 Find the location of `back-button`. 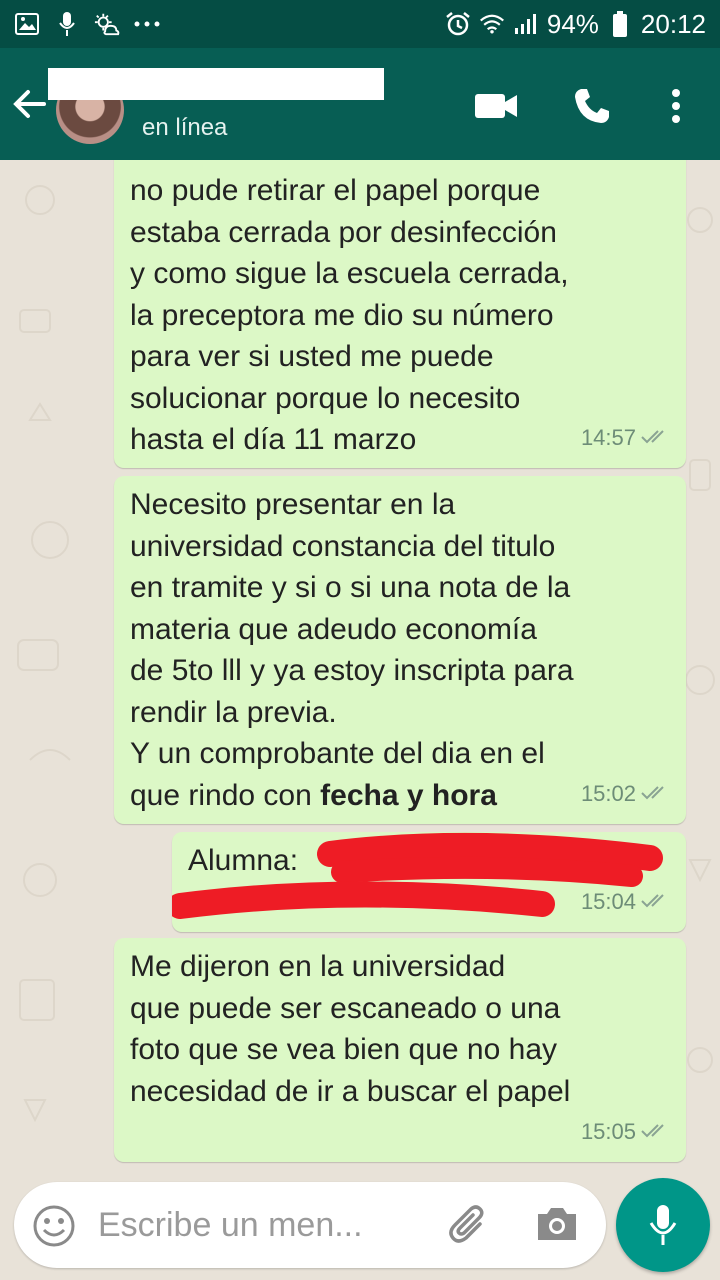

back-button is located at coordinates (30, 104).